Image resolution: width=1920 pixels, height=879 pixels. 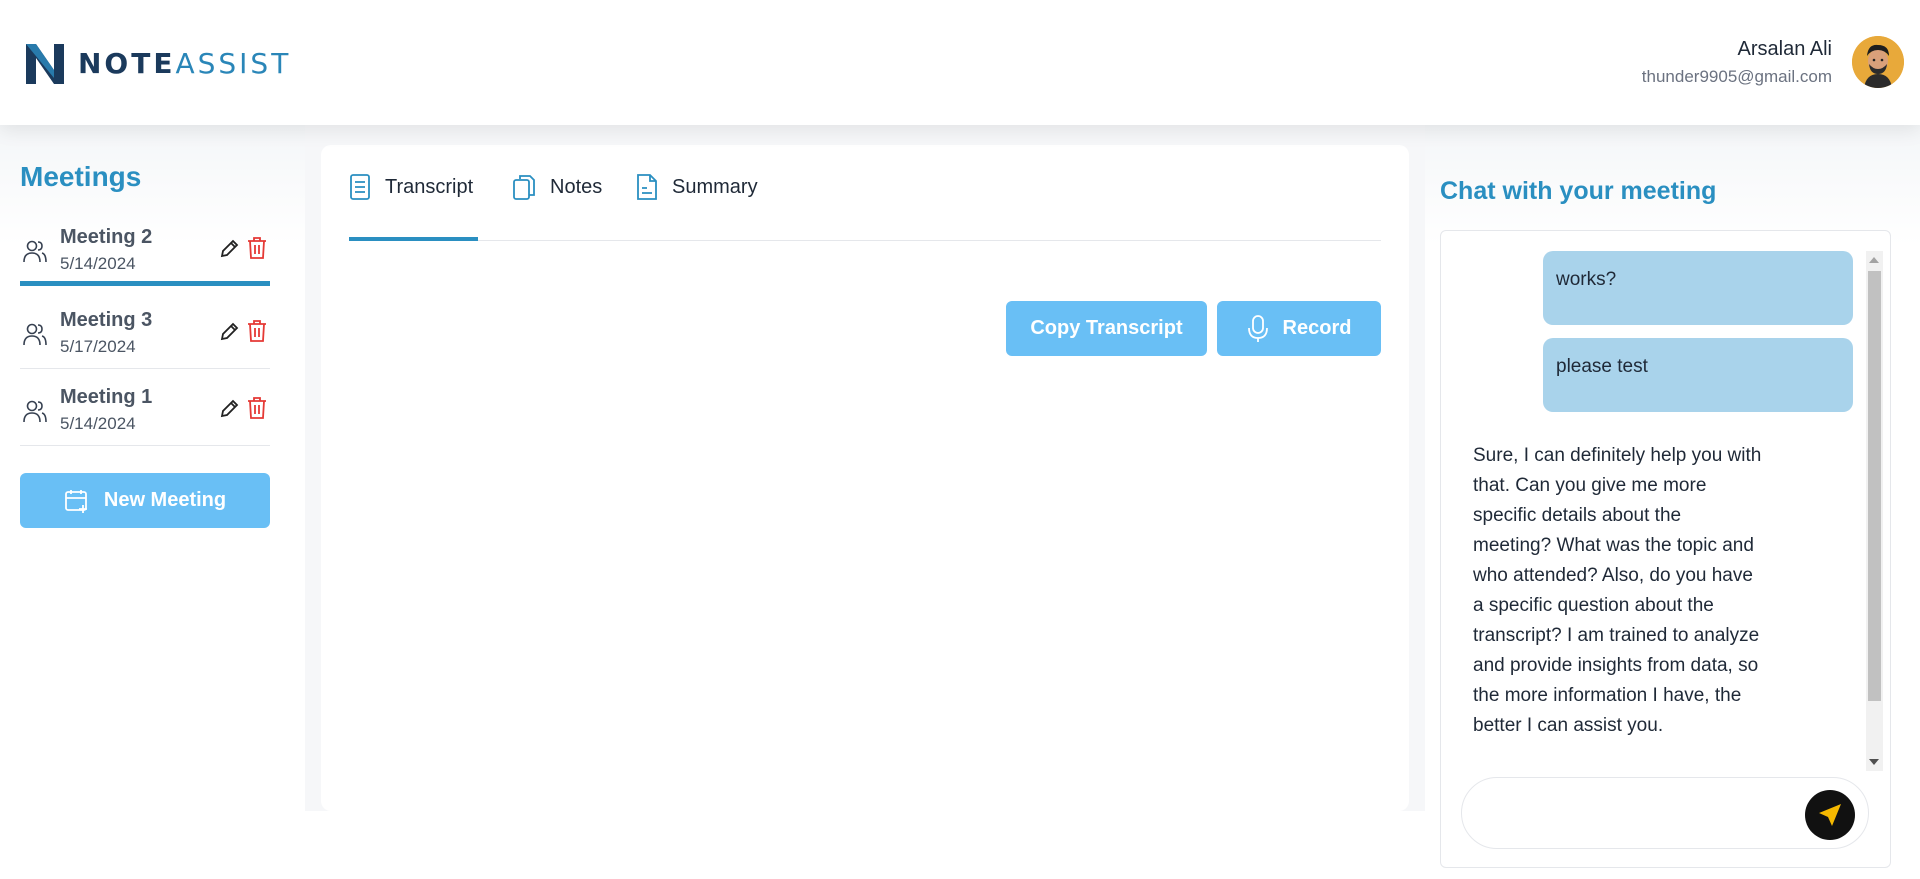 What do you see at coordinates (715, 187) in the screenshot?
I see `tab-summary-label: Summary` at bounding box center [715, 187].